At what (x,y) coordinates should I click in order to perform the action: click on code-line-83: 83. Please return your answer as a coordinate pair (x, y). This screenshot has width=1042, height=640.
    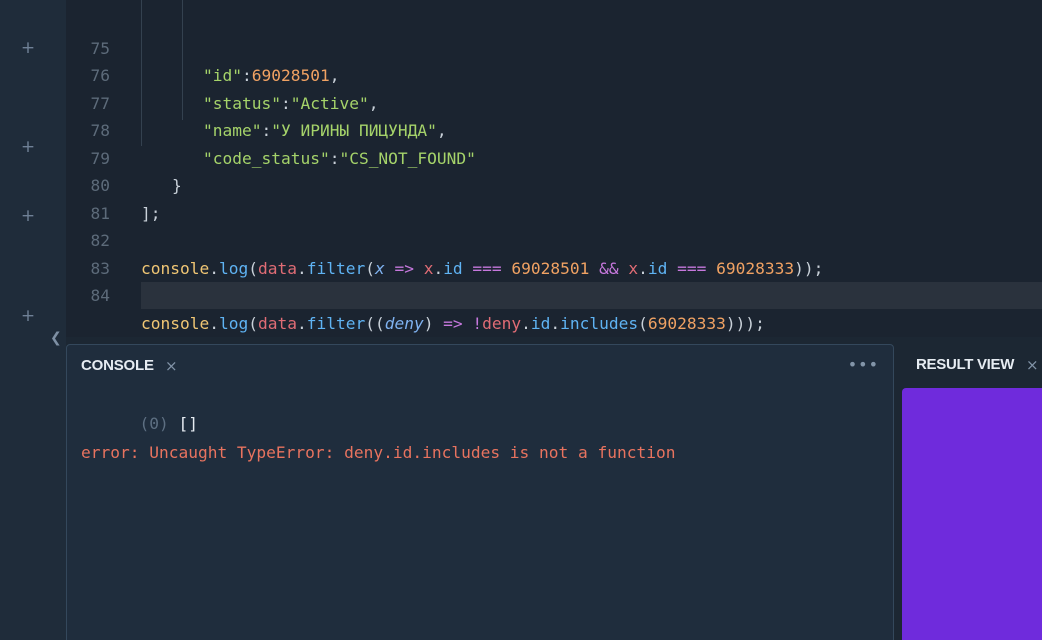
    Looking at the image, I should click on (554, 252).